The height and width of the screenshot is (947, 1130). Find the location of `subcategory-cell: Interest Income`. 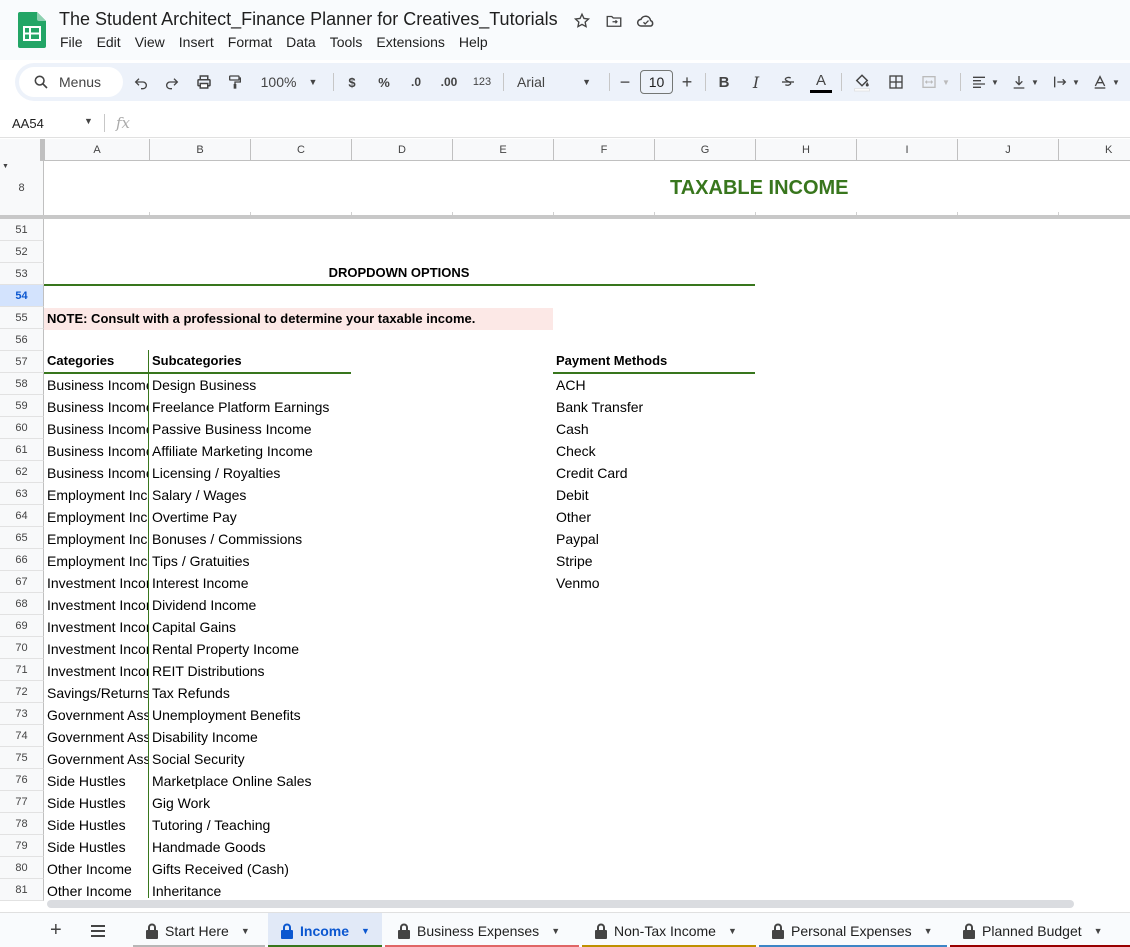

subcategory-cell: Interest Income is located at coordinates (252, 583).